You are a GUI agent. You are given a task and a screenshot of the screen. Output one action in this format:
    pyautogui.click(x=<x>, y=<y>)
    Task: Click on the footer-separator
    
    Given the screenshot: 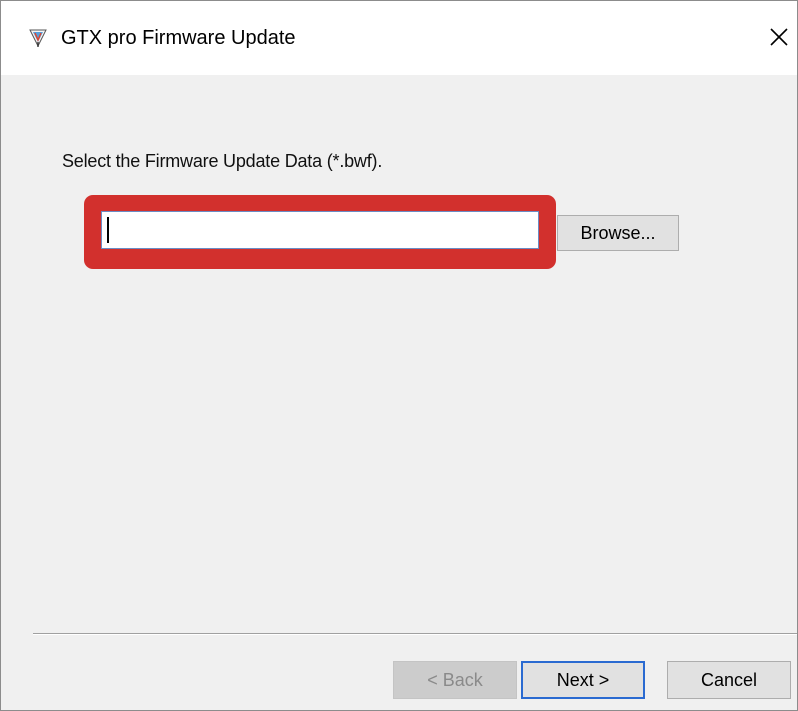 What is the action you would take?
    pyautogui.click(x=415, y=634)
    